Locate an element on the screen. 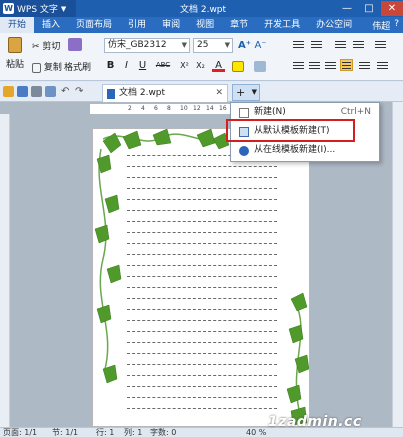 The height and width of the screenshot is (437, 403). strikethrough-button: ABC is located at coordinates (163, 65).